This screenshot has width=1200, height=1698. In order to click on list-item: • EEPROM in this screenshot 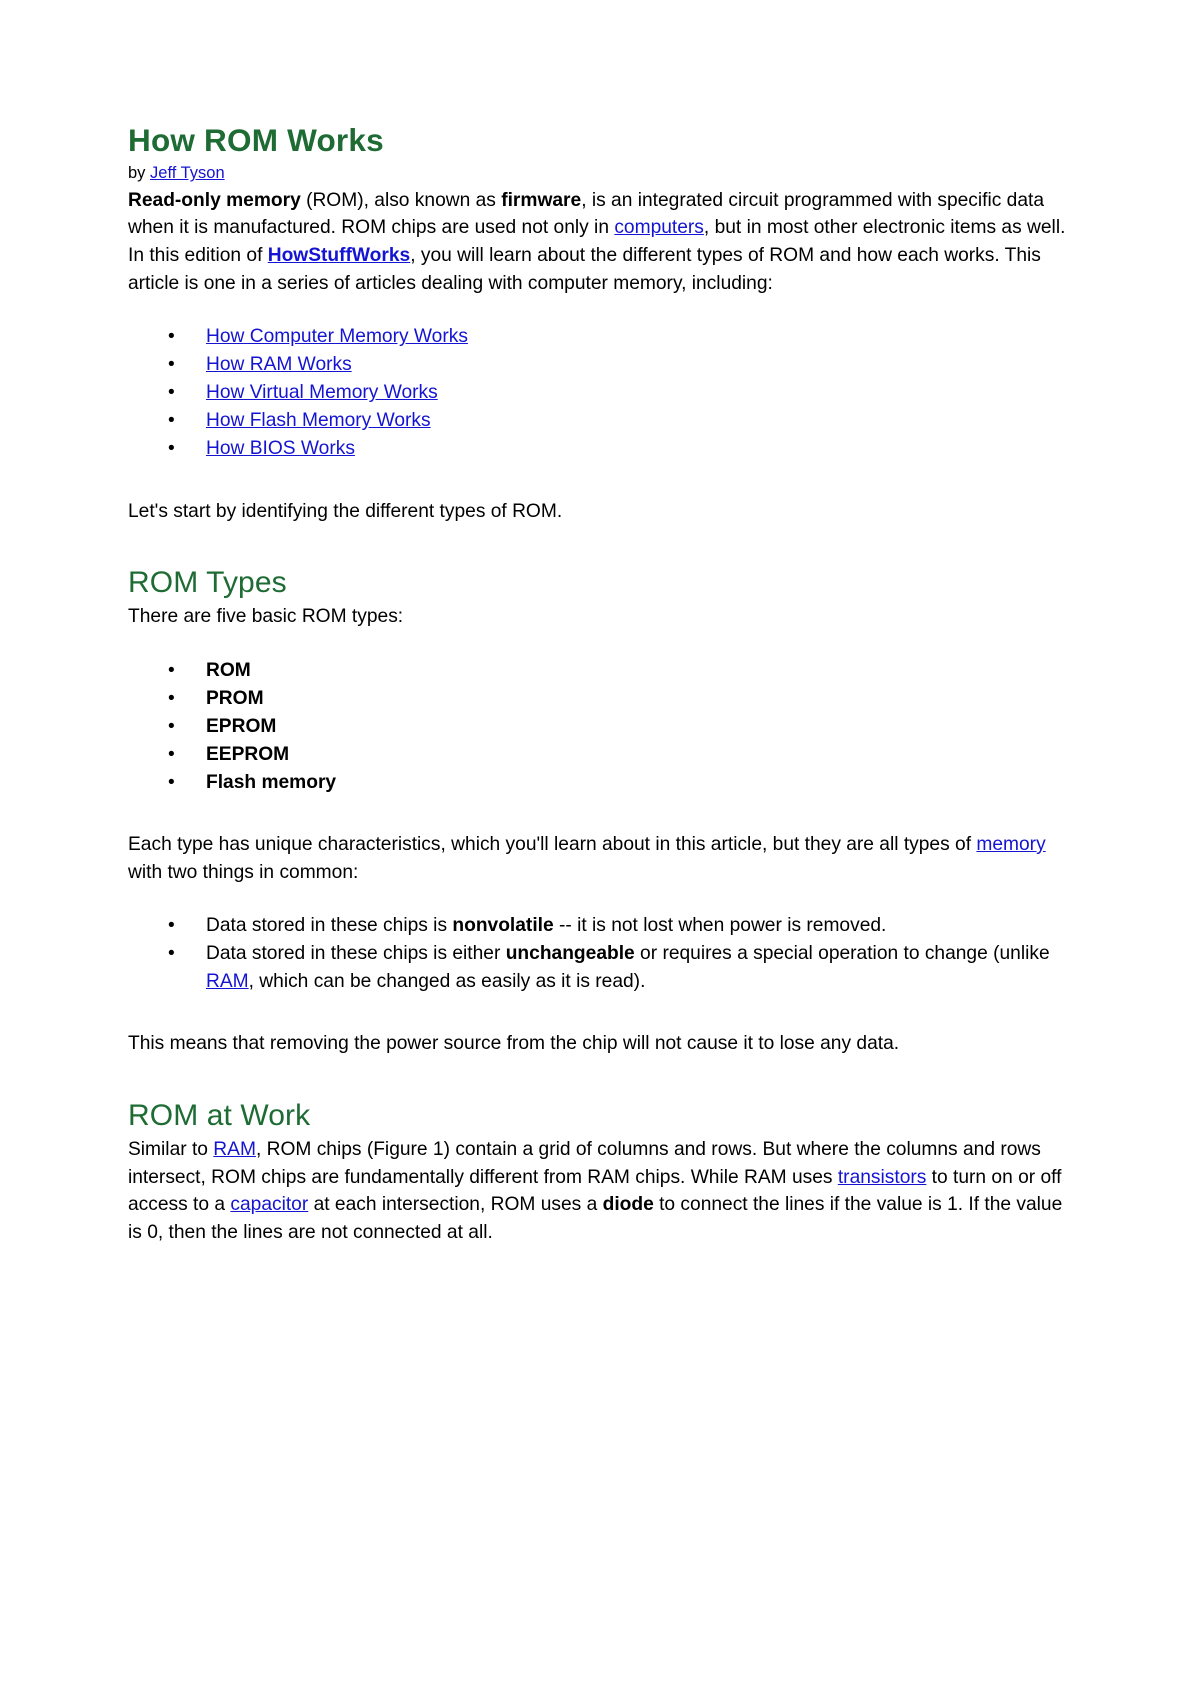, I will do `click(604, 755)`.